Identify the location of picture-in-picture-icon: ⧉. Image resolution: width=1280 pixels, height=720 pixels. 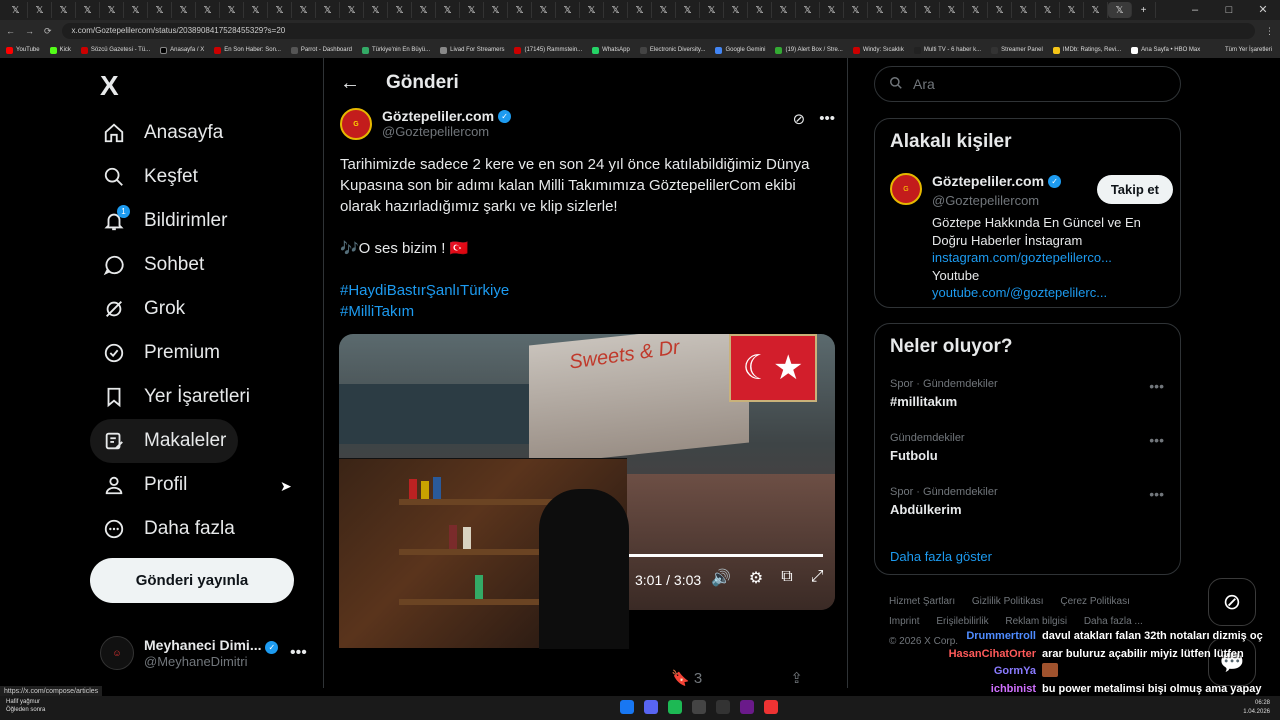
(786, 578).